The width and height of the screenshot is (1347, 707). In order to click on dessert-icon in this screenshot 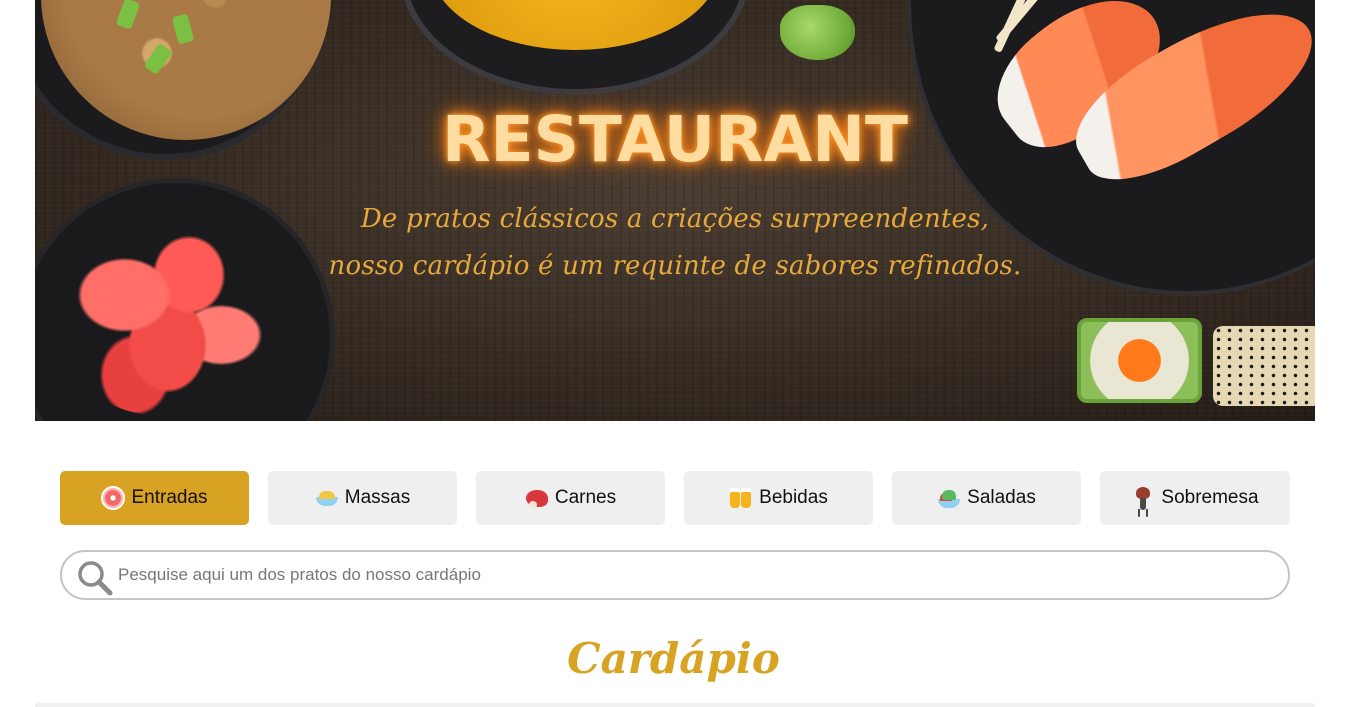, I will do `click(1143, 498)`.